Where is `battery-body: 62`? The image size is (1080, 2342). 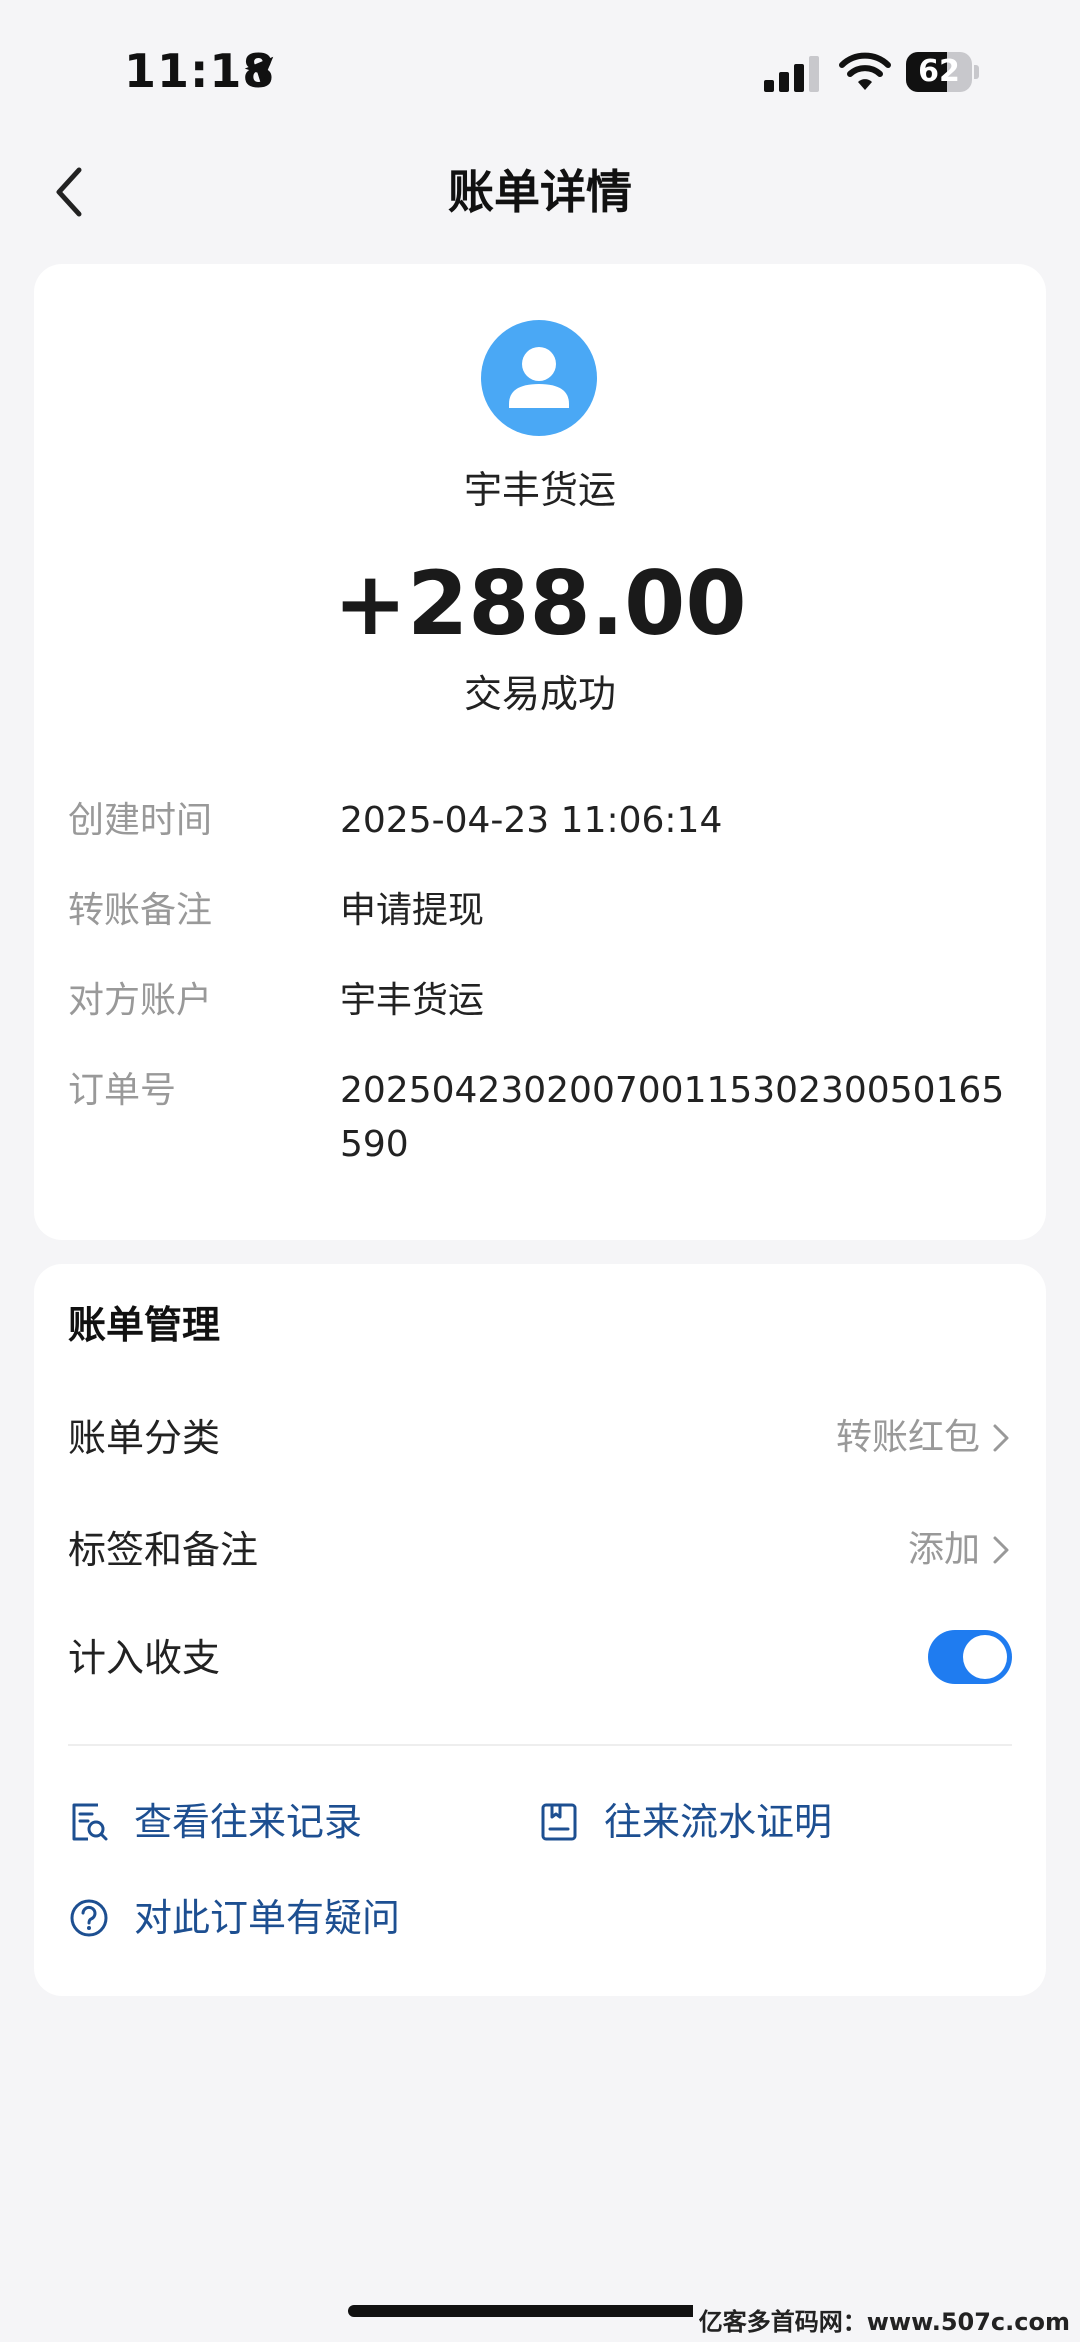
battery-body: 62 is located at coordinates (939, 72).